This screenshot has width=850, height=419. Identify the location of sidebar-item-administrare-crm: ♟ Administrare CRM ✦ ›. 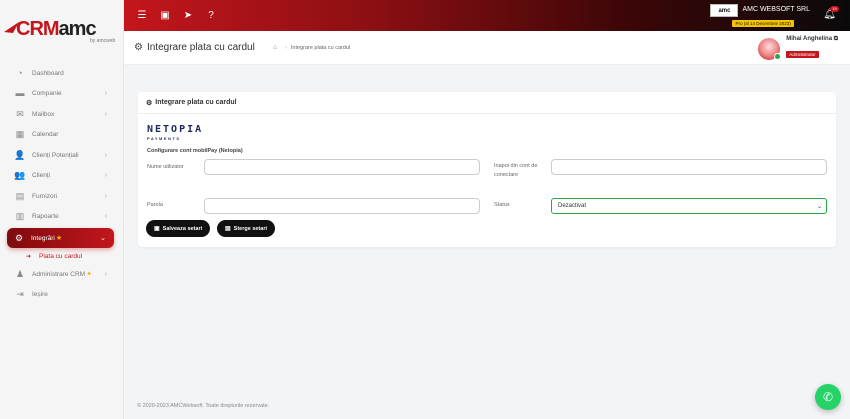
(61, 274).